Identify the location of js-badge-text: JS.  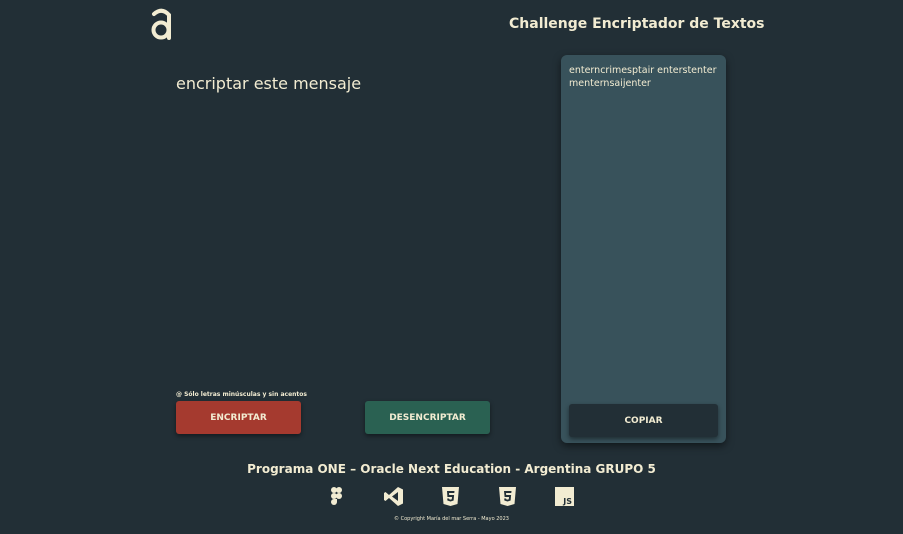
(567, 501).